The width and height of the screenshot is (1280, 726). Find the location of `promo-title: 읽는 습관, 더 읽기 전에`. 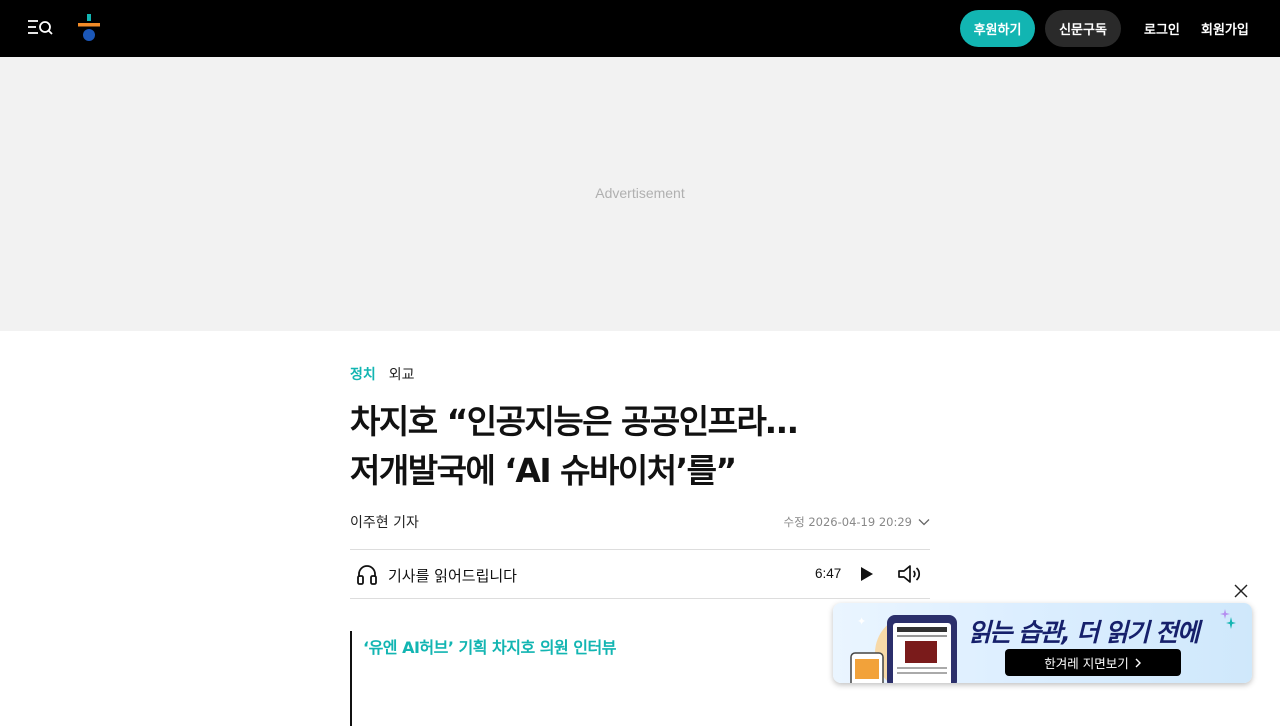

promo-title: 읽는 습관, 더 읽기 전에 is located at coordinates (1084, 632).